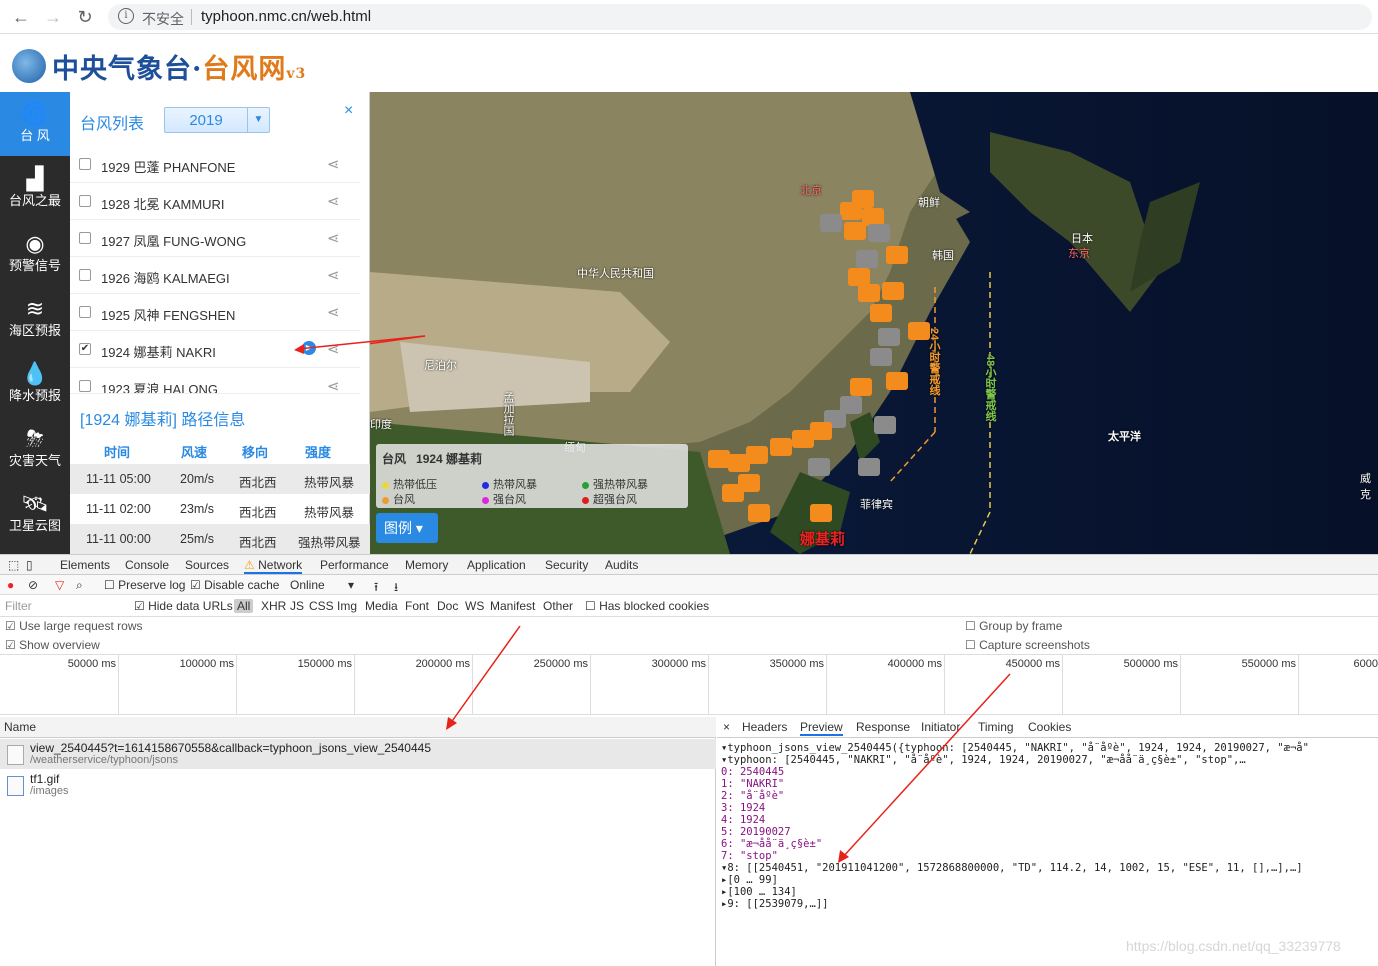 The height and width of the screenshot is (966, 1378). Describe the element at coordinates (740, 17) in the screenshot. I see `address-bar: i 不安全 typhoon.nmc.cn/web.html` at that location.